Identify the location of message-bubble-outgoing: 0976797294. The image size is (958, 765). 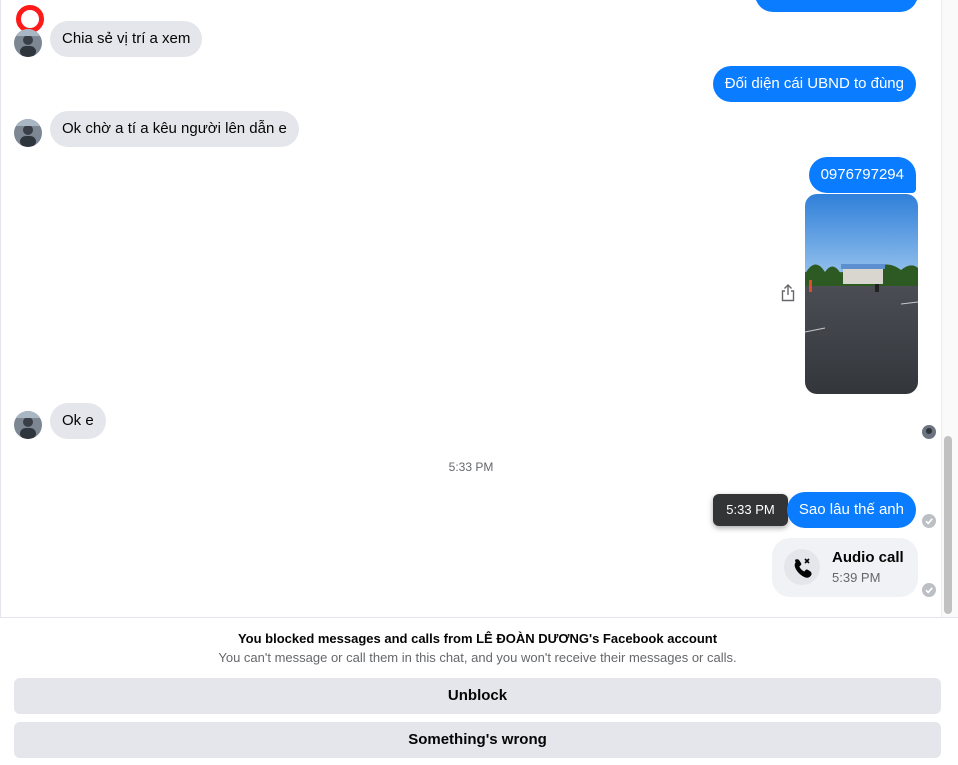
(862, 175).